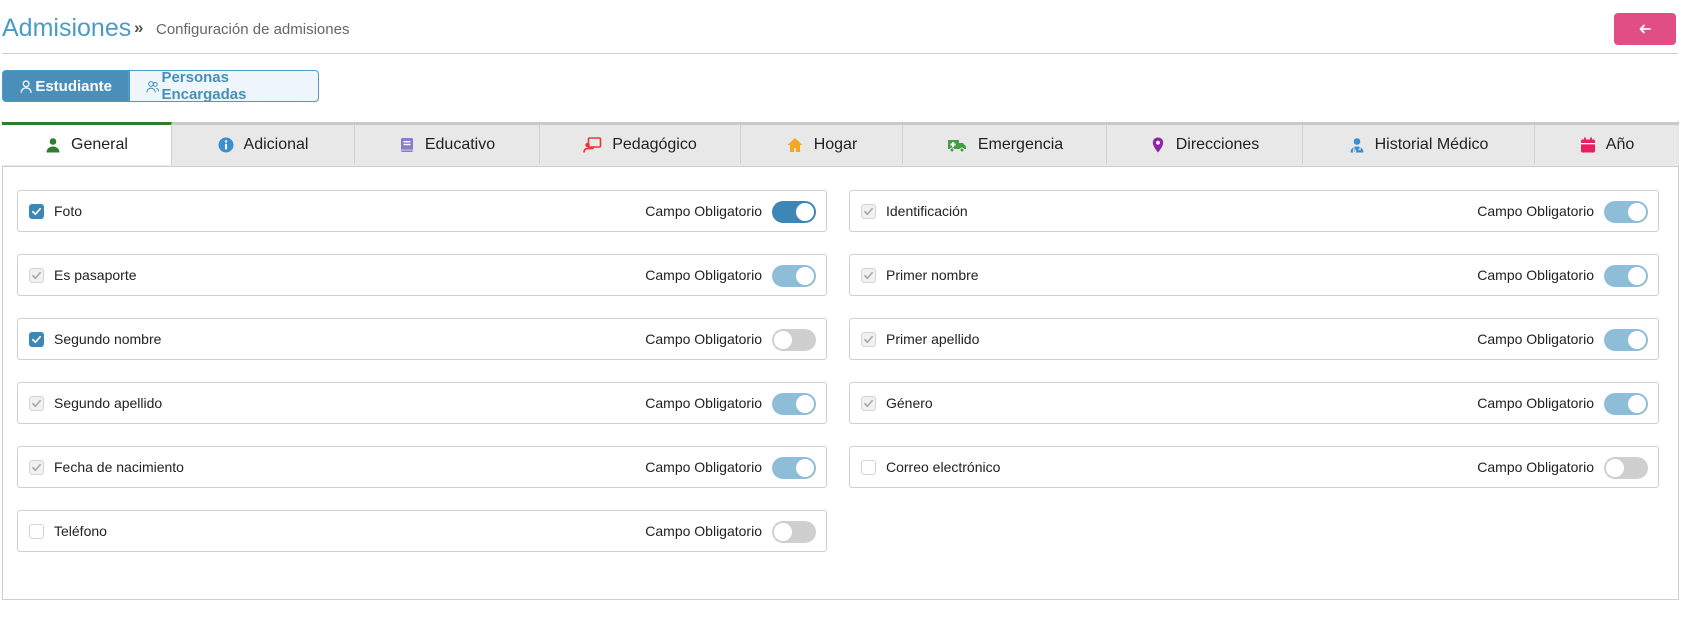 This screenshot has width=1681, height=626. I want to click on info-icon, so click(226, 144).